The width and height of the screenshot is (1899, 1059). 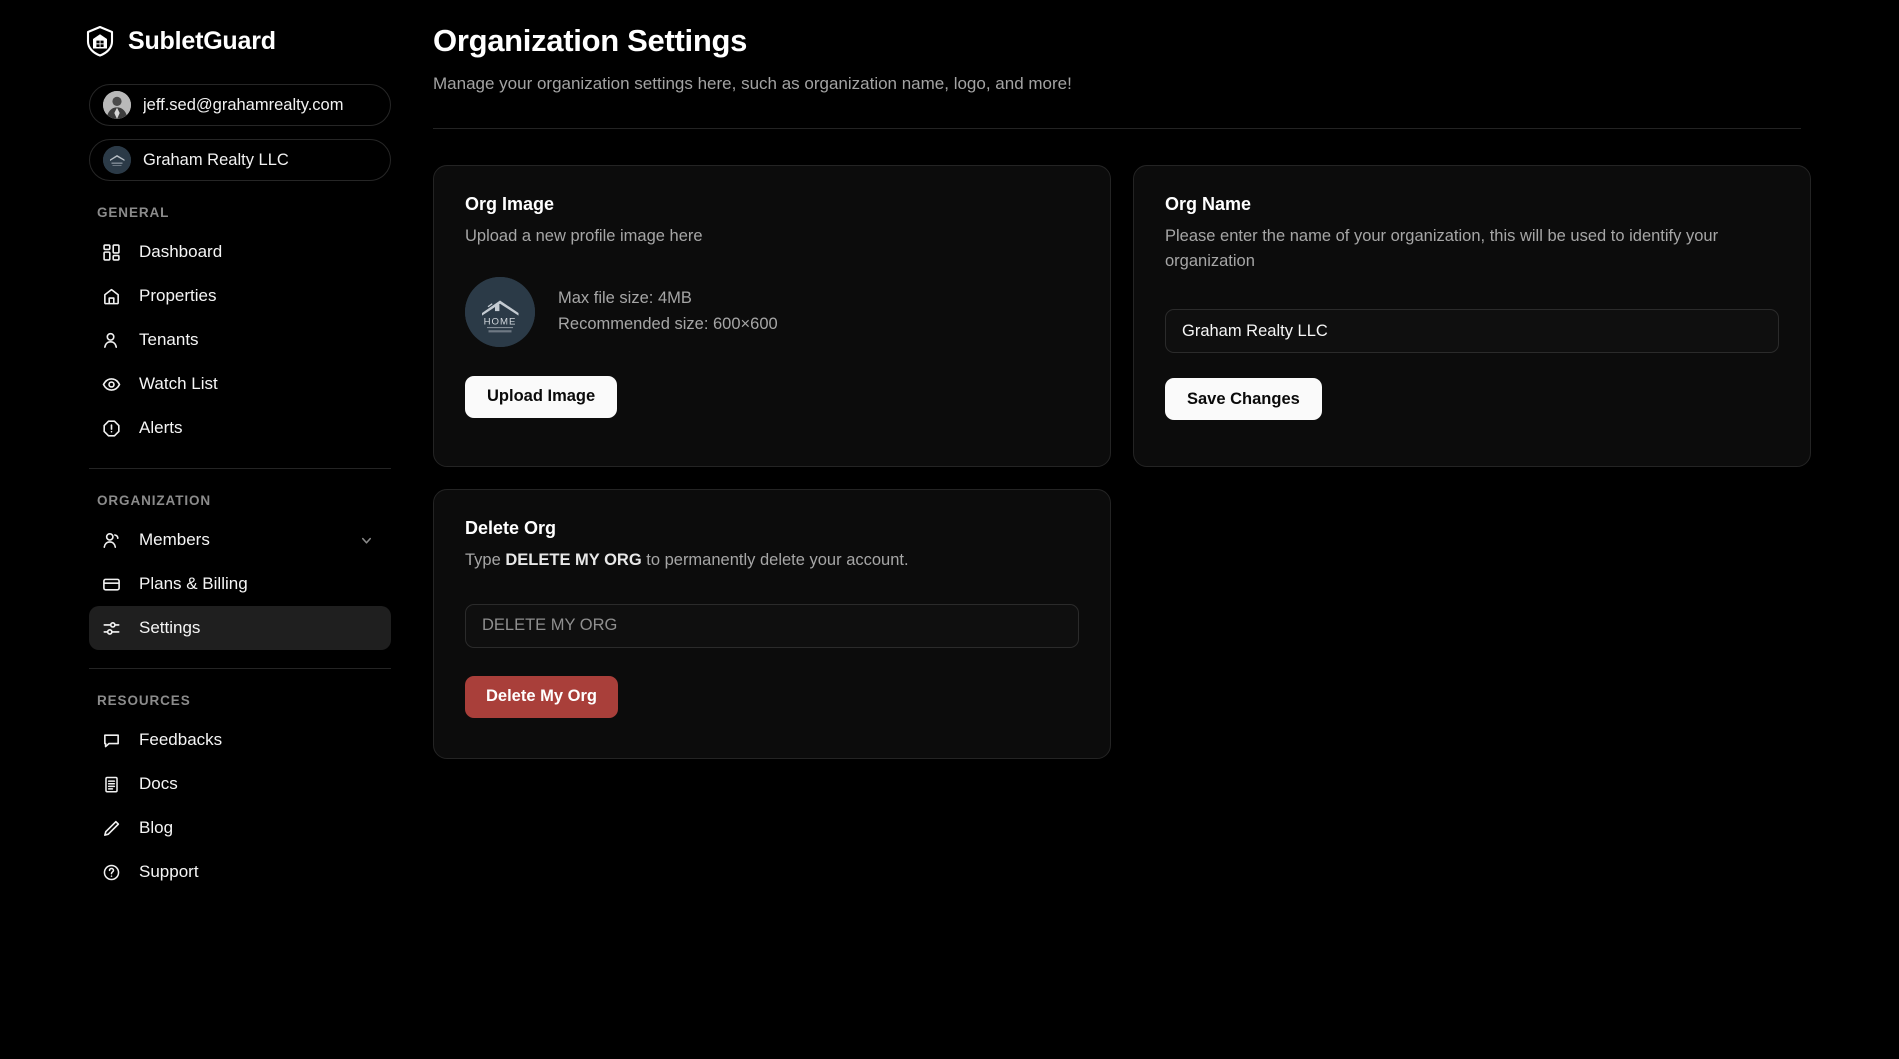 I want to click on org-name-input-wrapper, so click(x=1472, y=331).